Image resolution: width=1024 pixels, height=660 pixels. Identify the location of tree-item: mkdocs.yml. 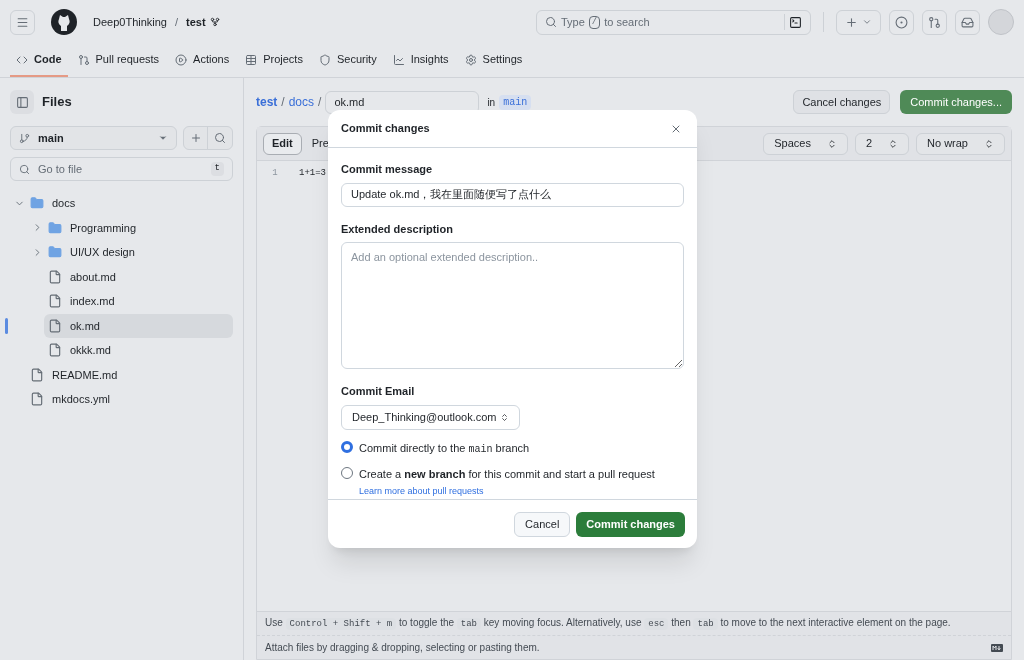
(129, 399).